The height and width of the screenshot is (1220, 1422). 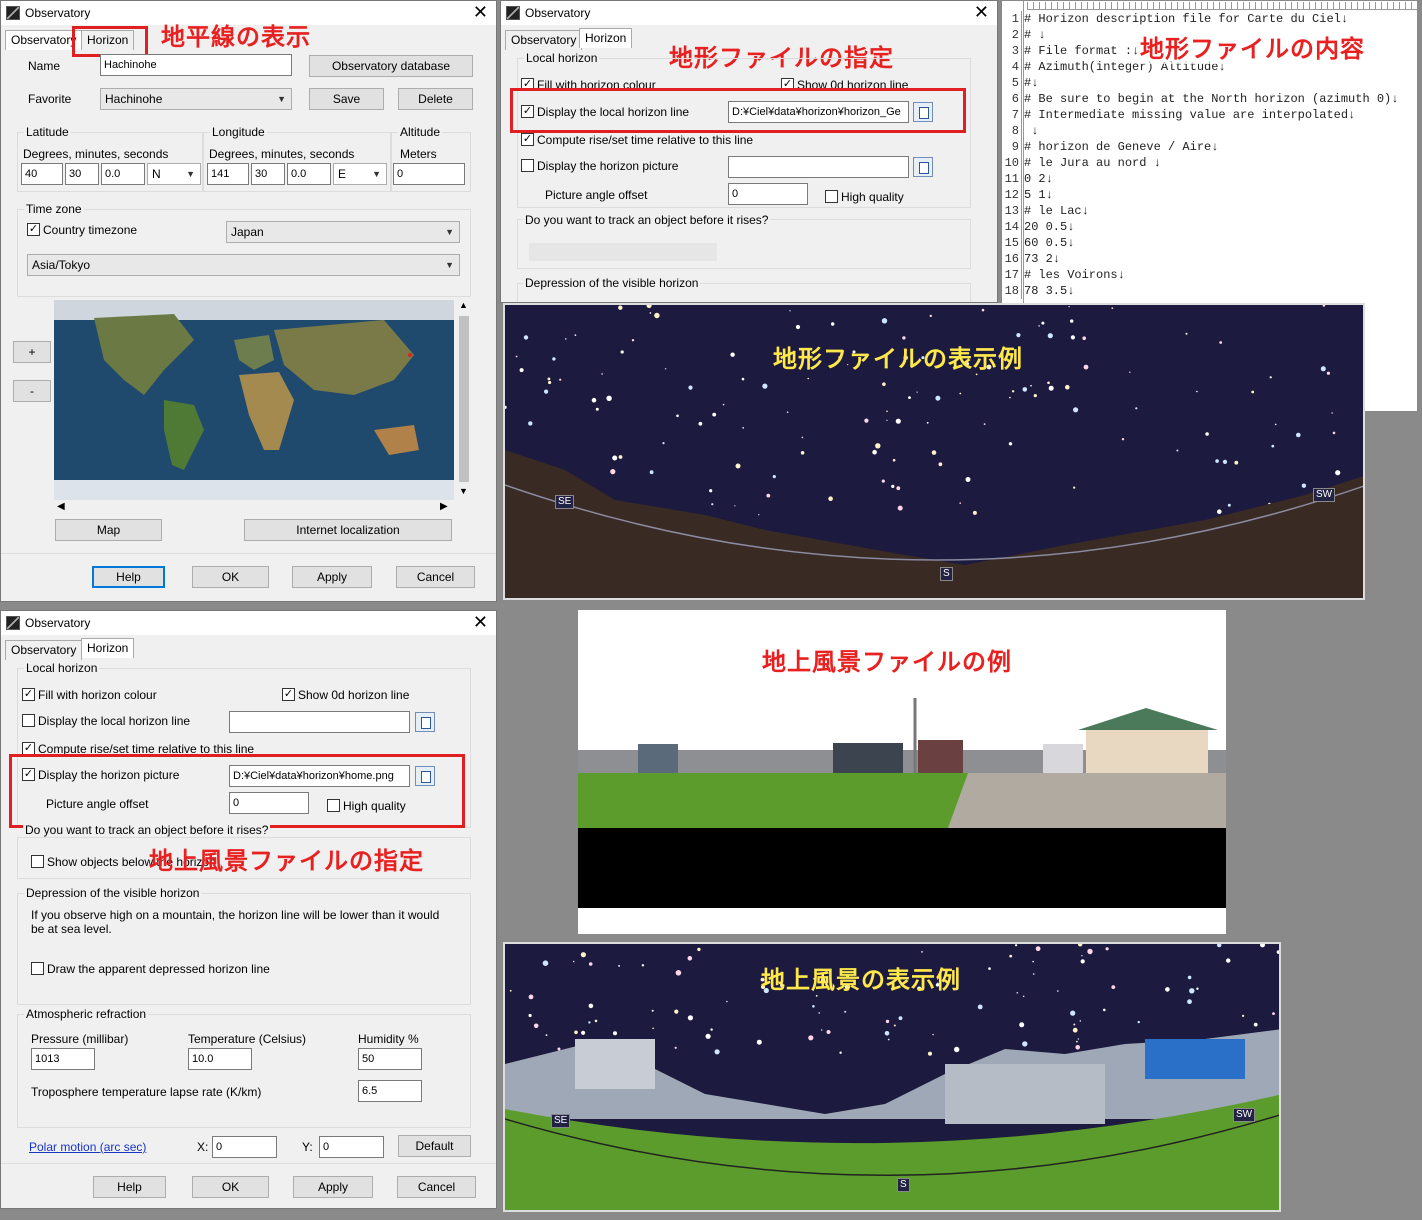 I want to click on editor-line: 11 0 2↓, so click(x=1027, y=179).